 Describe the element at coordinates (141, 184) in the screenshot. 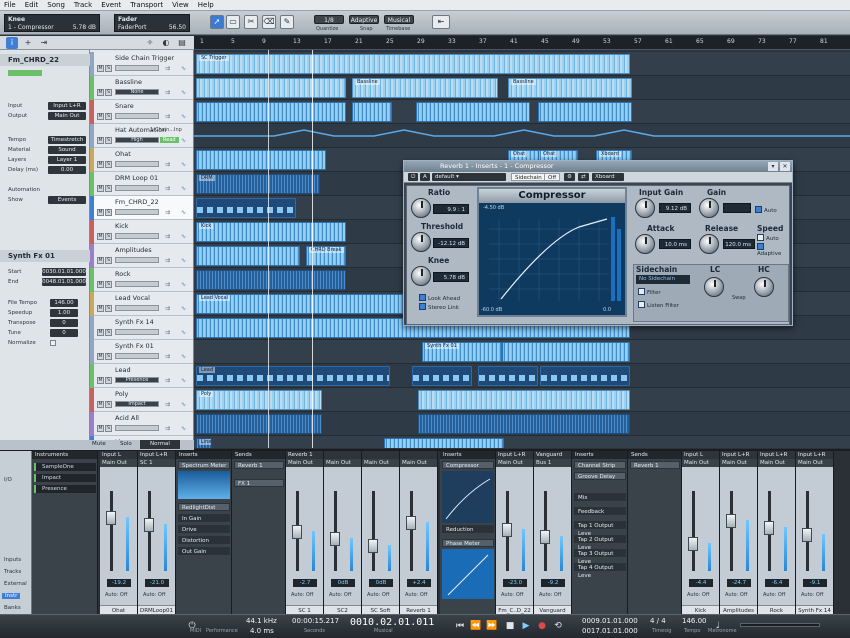

I see `track-row: DRM Loop 01 M S ⇉ ∿` at that location.